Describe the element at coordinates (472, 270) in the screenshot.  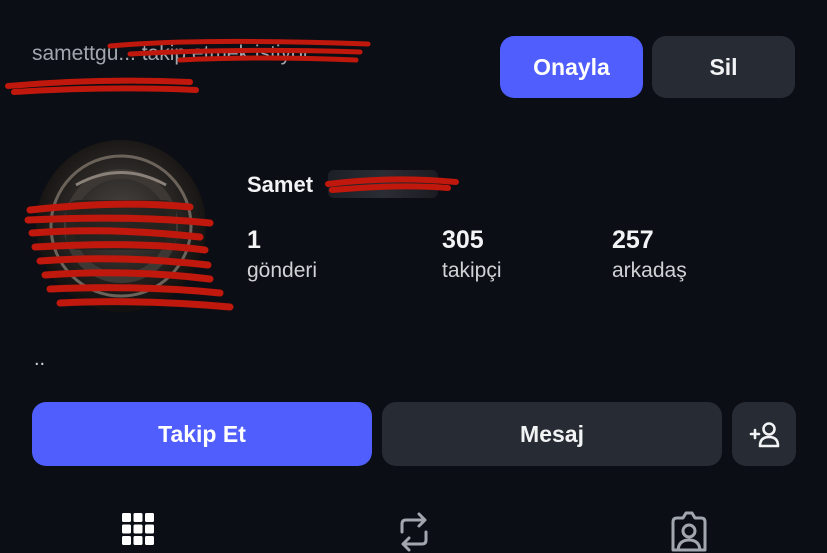
I see `stat-label: takipçi` at that location.